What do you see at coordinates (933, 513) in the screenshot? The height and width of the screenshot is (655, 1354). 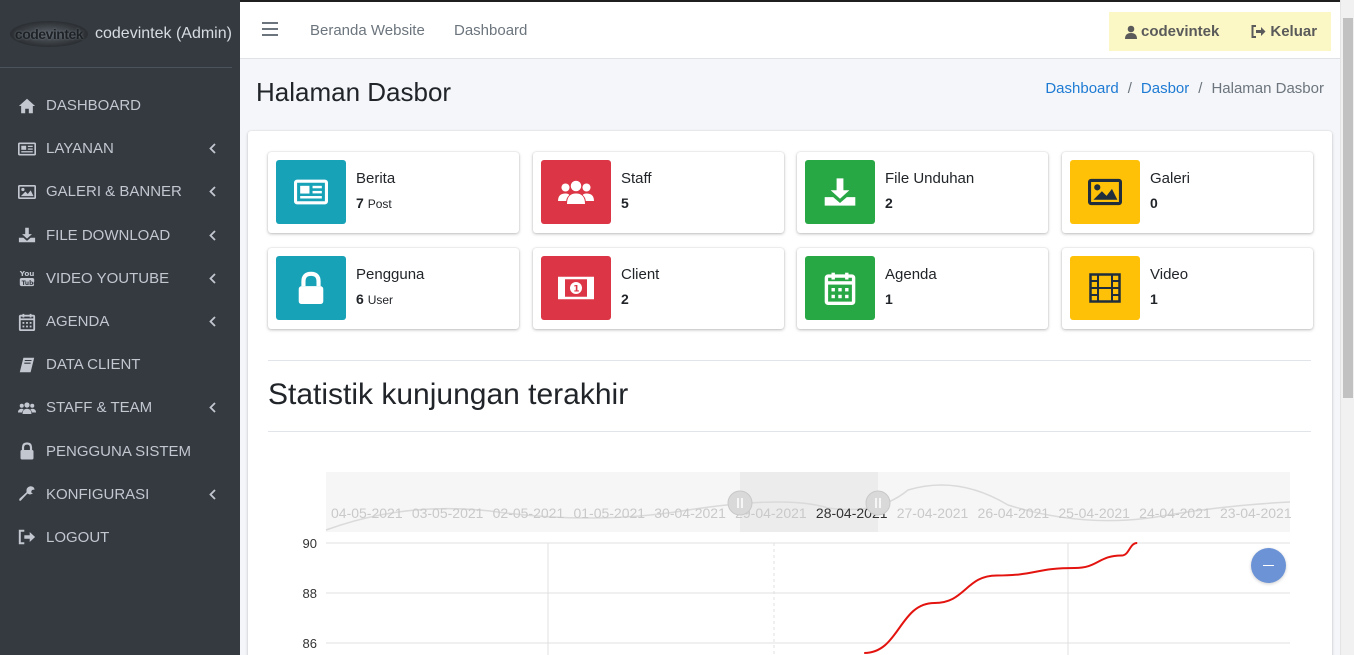 I see `navigator-date-label: 27-04-2021` at bounding box center [933, 513].